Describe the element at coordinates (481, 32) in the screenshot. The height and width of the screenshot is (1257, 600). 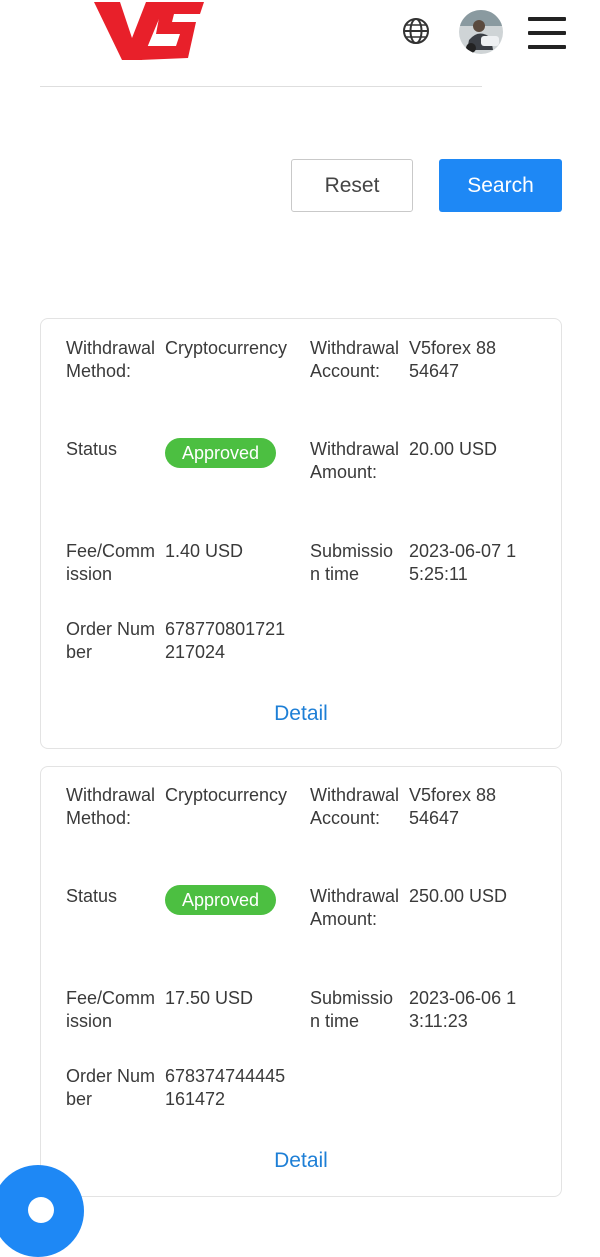
I see `avatar` at that location.